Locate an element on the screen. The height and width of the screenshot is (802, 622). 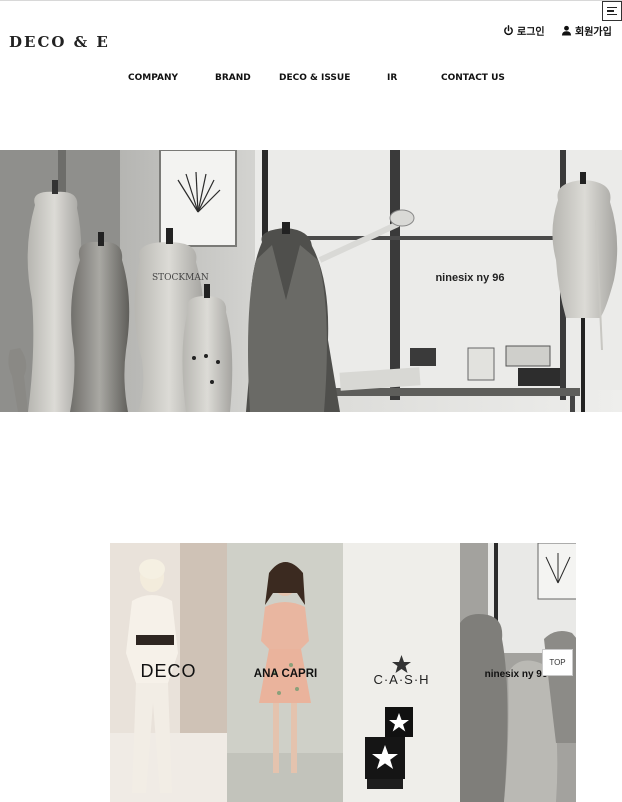
brand-tile-label: ANA CAPRI is located at coordinates (284, 674).